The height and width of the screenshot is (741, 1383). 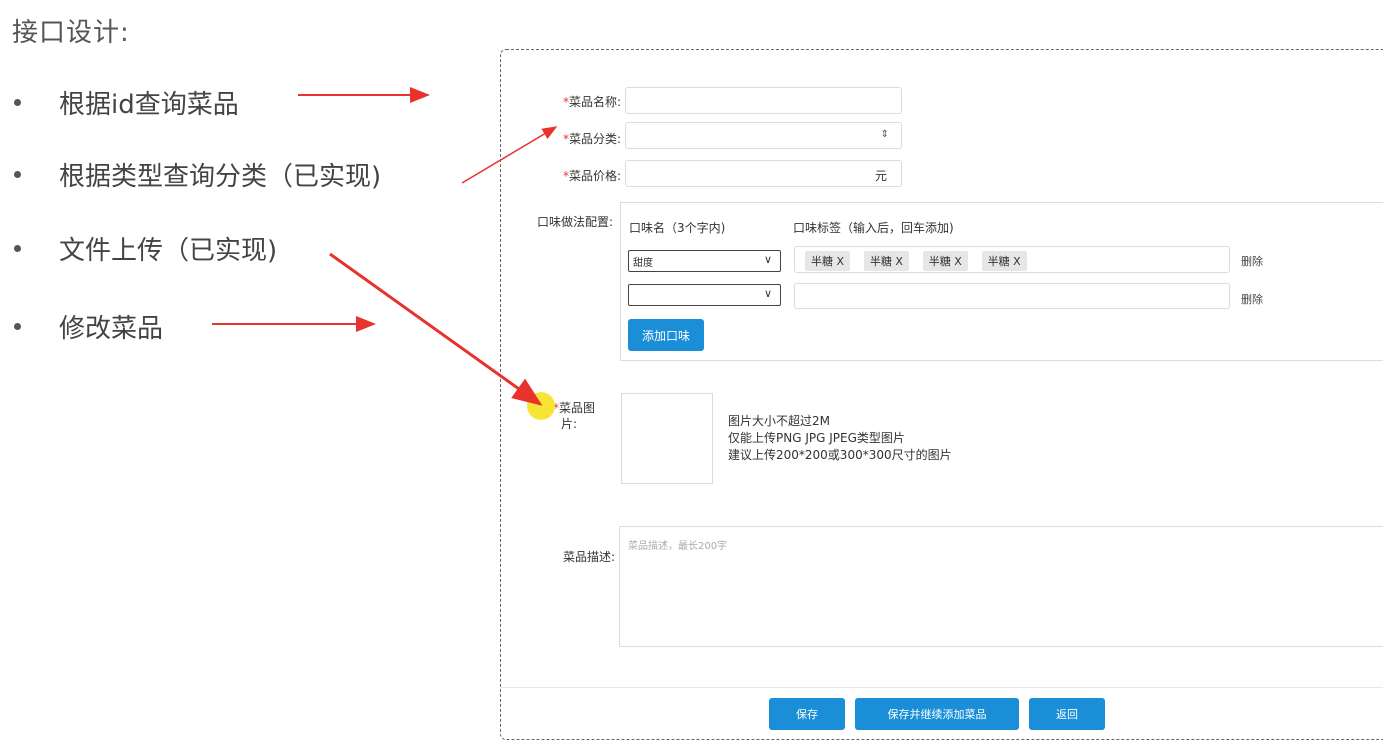 I want to click on arrow-query-category, so click(x=509, y=155).